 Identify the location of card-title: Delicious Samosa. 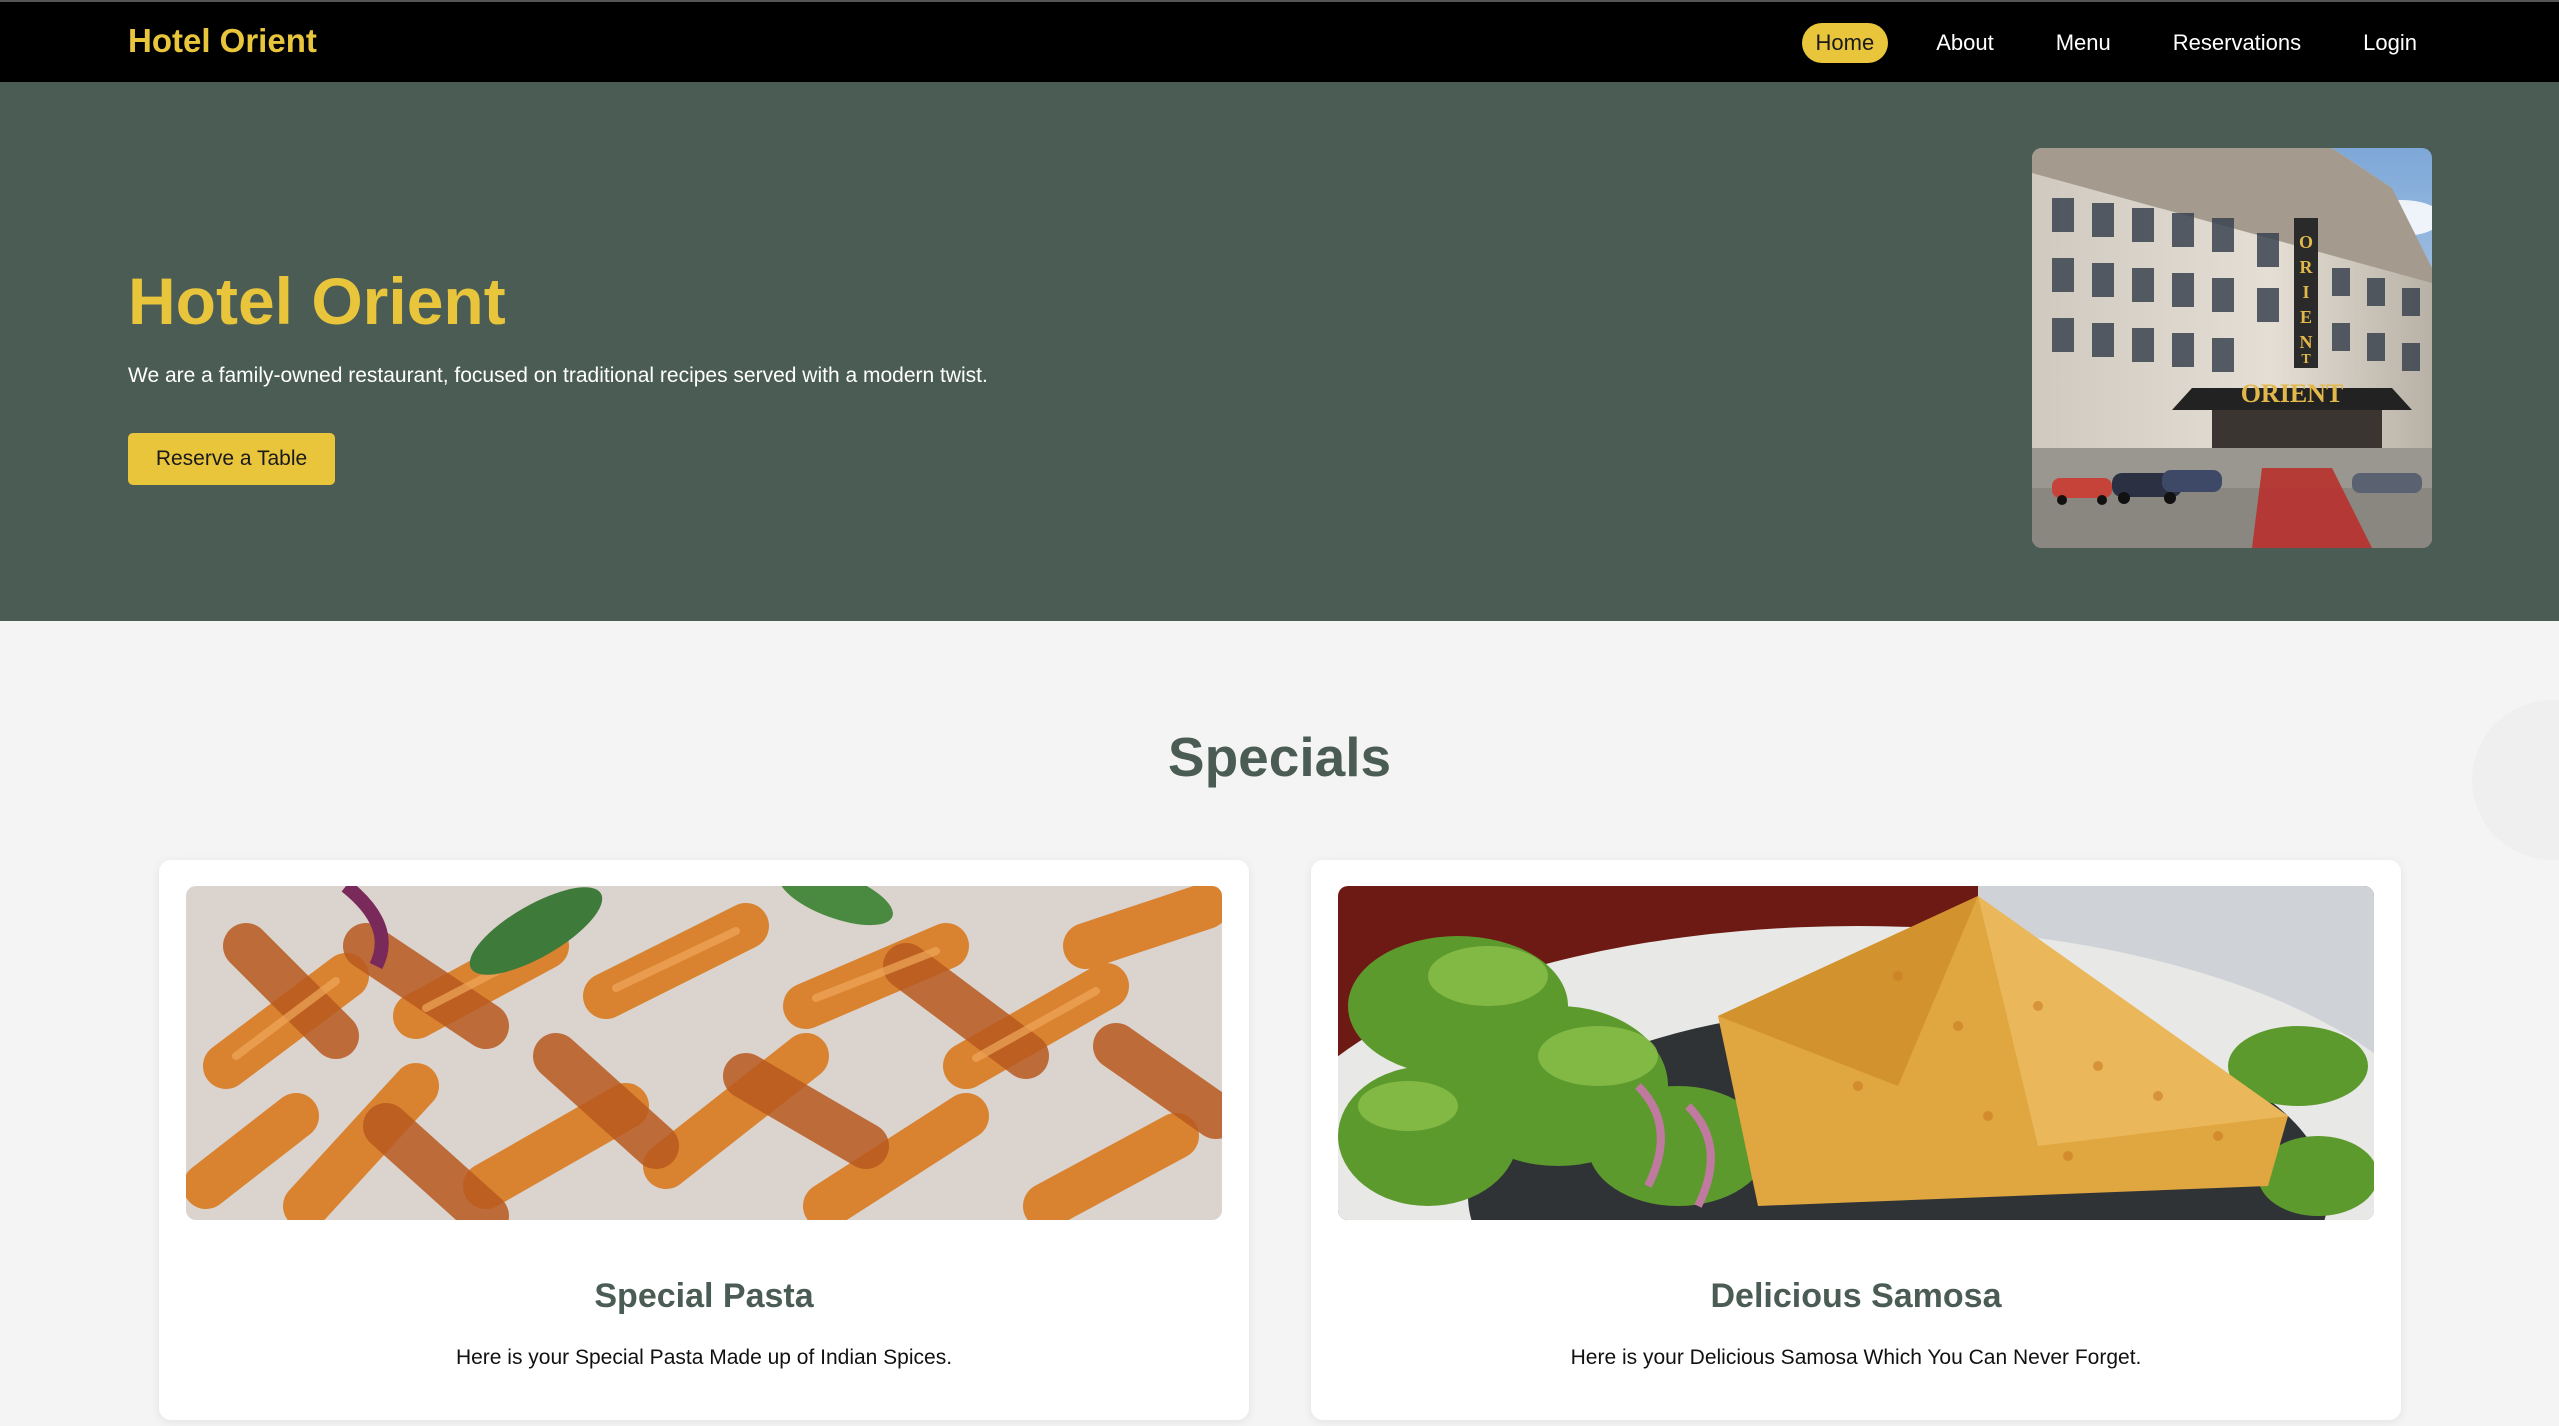
(1856, 1296).